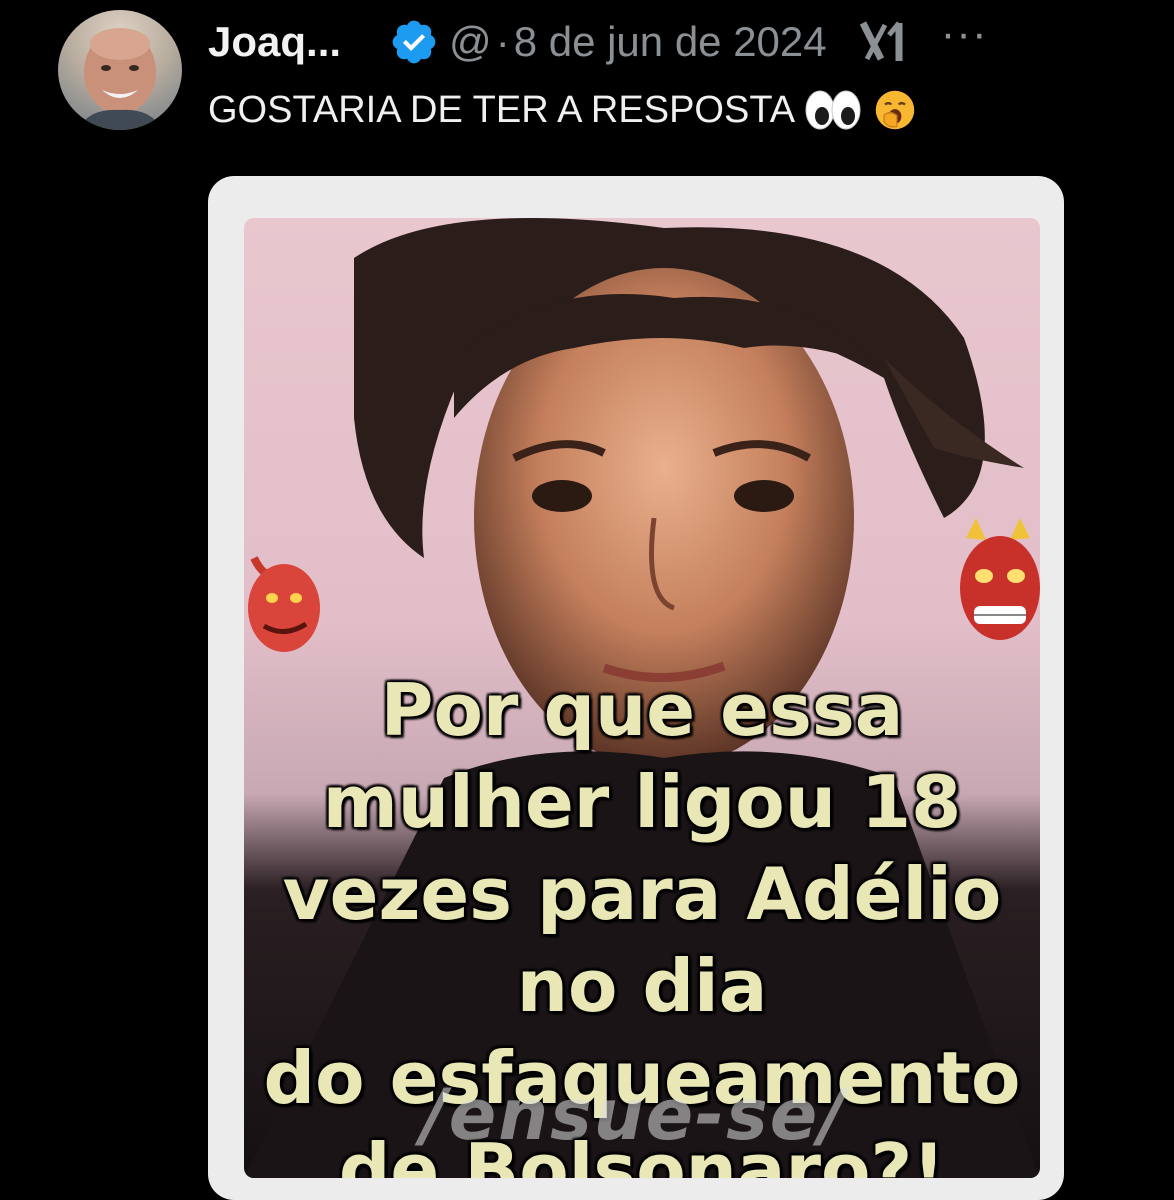  I want to click on goblin-mask-emoji-right, so click(1000, 579).